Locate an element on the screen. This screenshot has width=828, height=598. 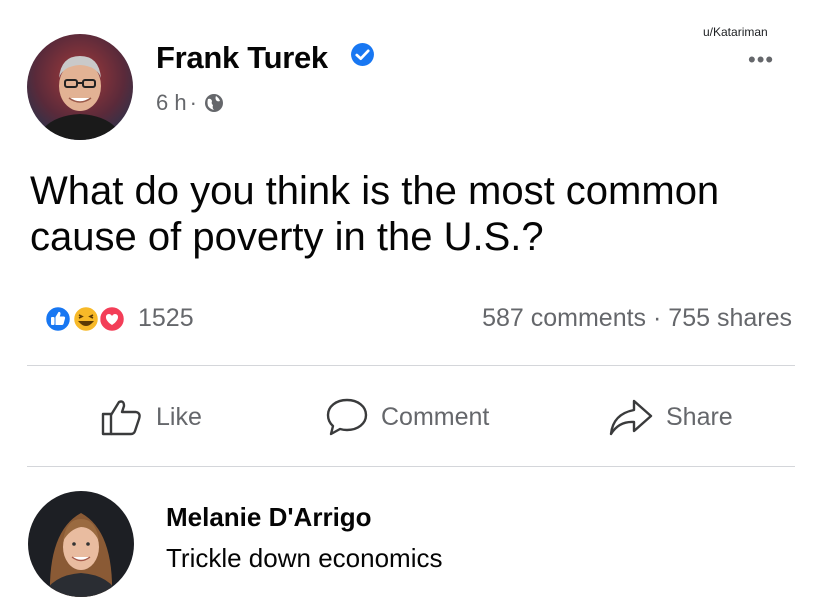
more-options-icon: ••• is located at coordinates (761, 60).